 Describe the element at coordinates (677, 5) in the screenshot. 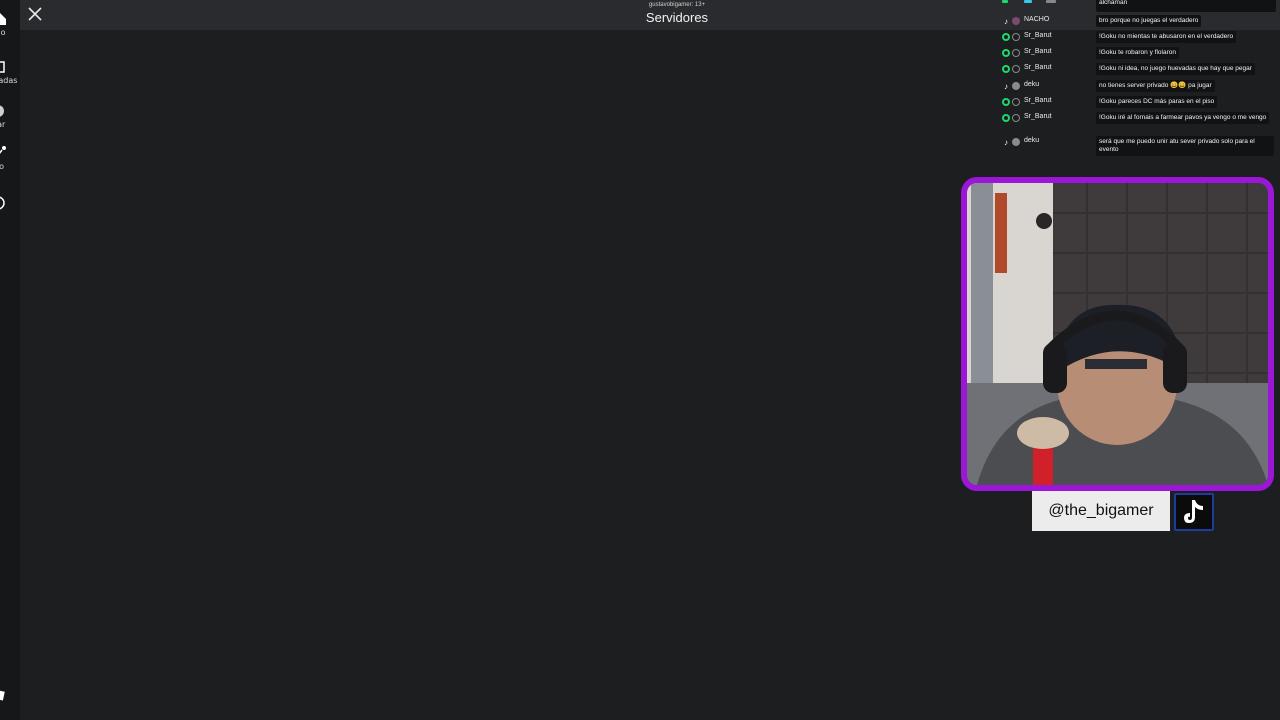

I see `account-subtitle: gustavobigamer: 13+` at that location.